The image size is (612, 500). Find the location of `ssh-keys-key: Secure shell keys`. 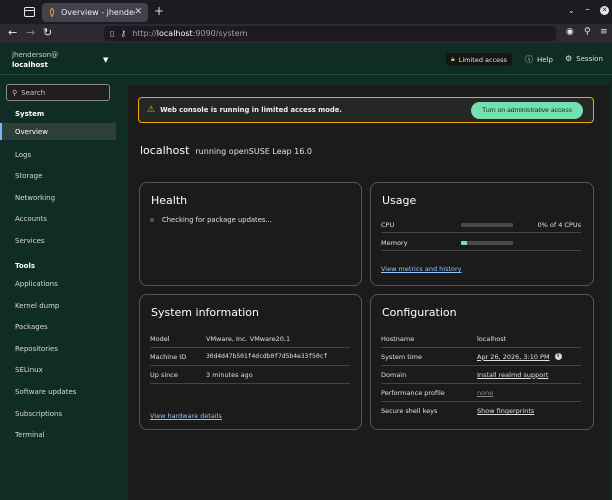

ssh-keys-key: Secure shell keys is located at coordinates (409, 411).